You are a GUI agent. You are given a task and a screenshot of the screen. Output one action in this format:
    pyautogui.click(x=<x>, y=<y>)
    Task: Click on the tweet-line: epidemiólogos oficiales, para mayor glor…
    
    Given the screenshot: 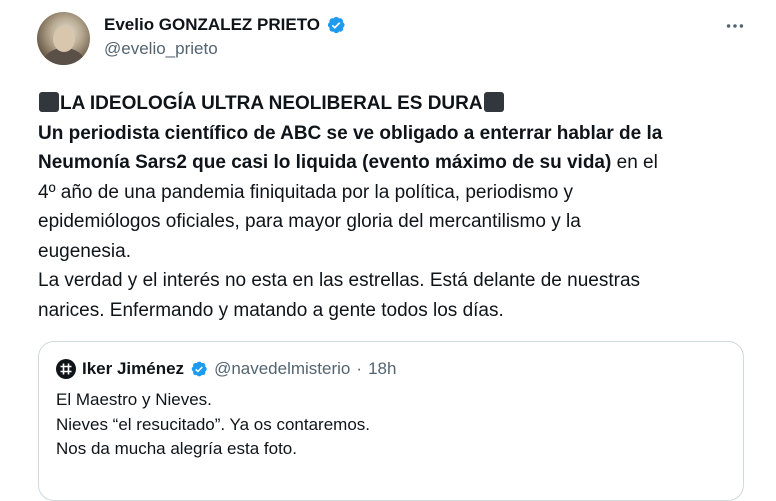 What is the action you would take?
    pyautogui.click(x=309, y=221)
    